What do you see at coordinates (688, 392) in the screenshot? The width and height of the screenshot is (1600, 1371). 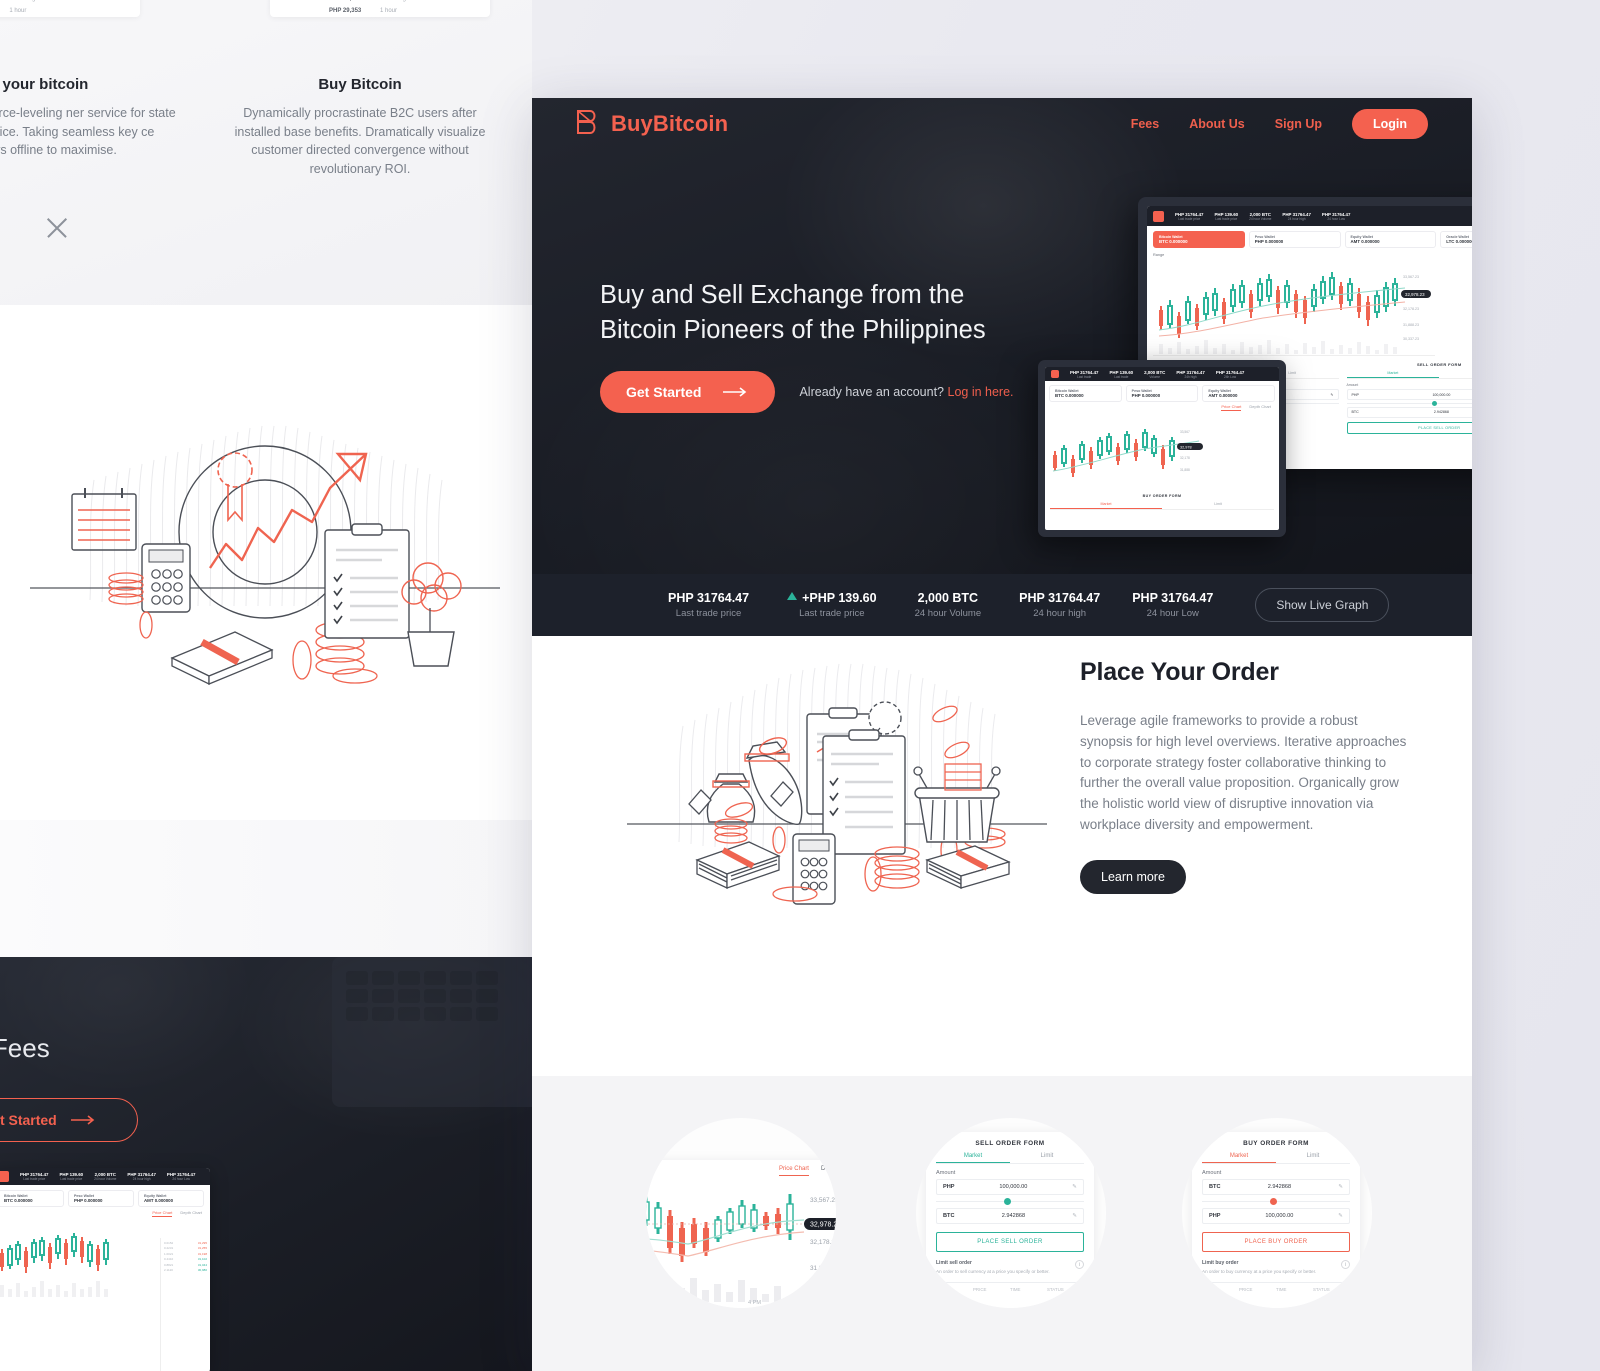 I see `hero-get-started-button: Get Started` at bounding box center [688, 392].